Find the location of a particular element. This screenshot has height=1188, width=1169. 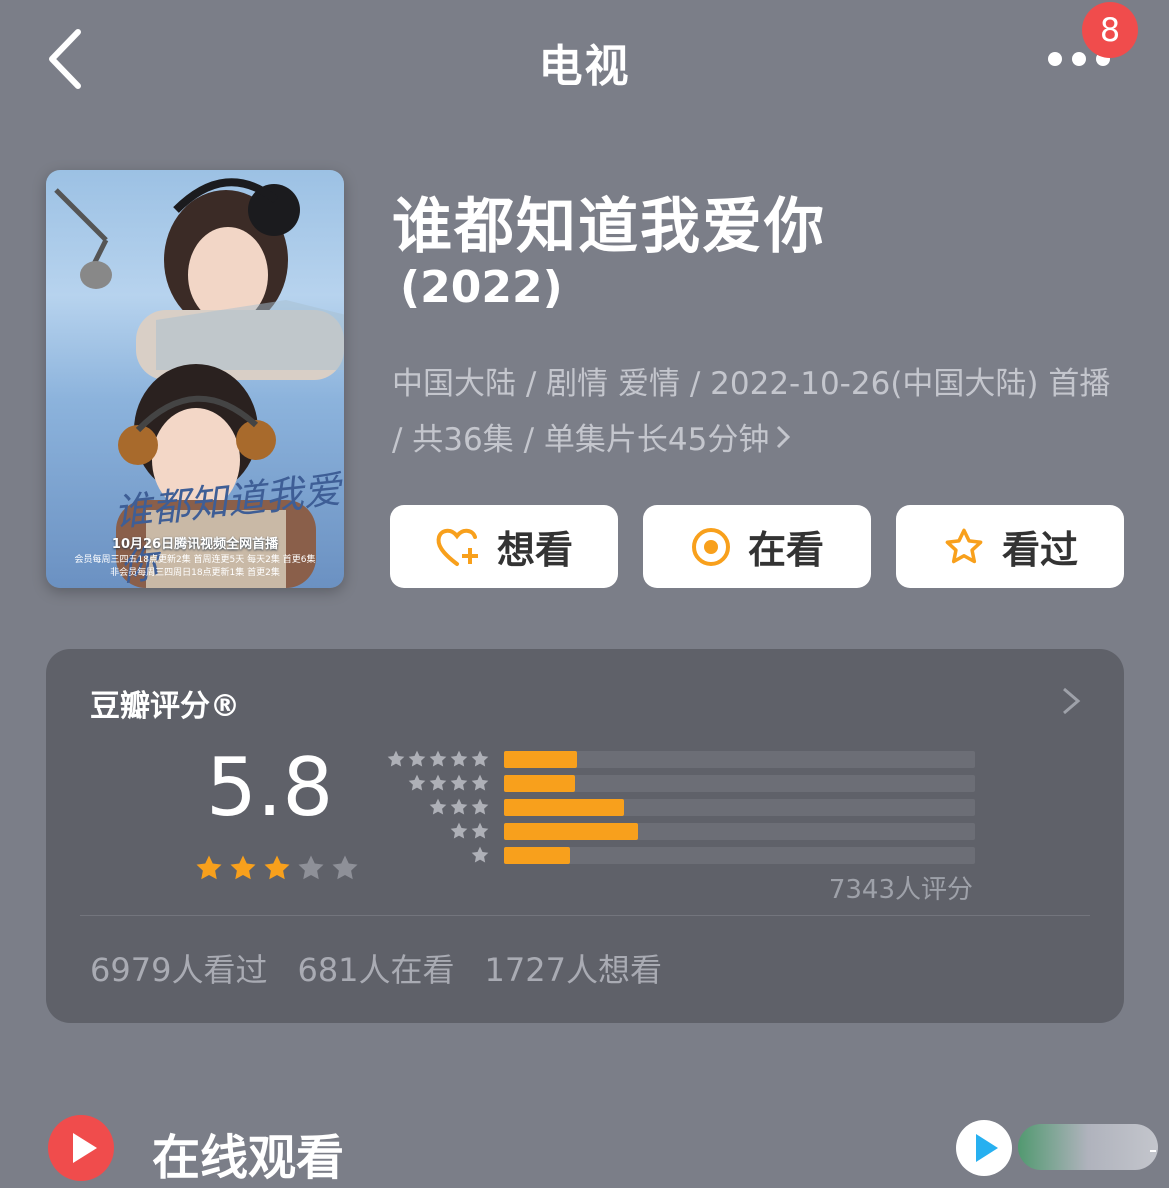

rating-count: 7343人评分 is located at coordinates (900, 890).